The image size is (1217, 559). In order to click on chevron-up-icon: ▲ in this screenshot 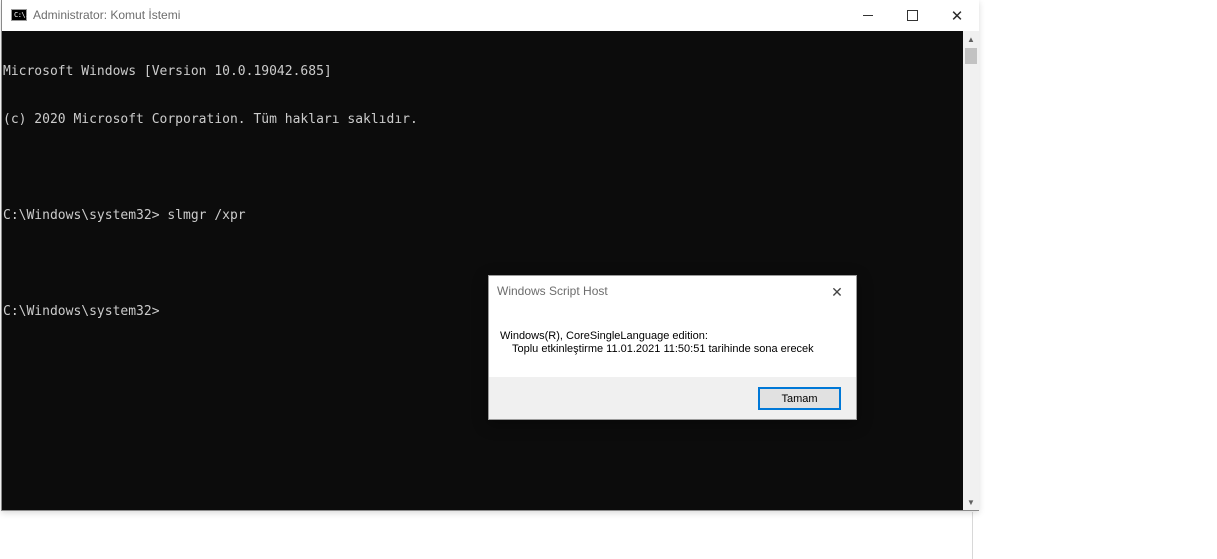, I will do `click(971, 39)`.